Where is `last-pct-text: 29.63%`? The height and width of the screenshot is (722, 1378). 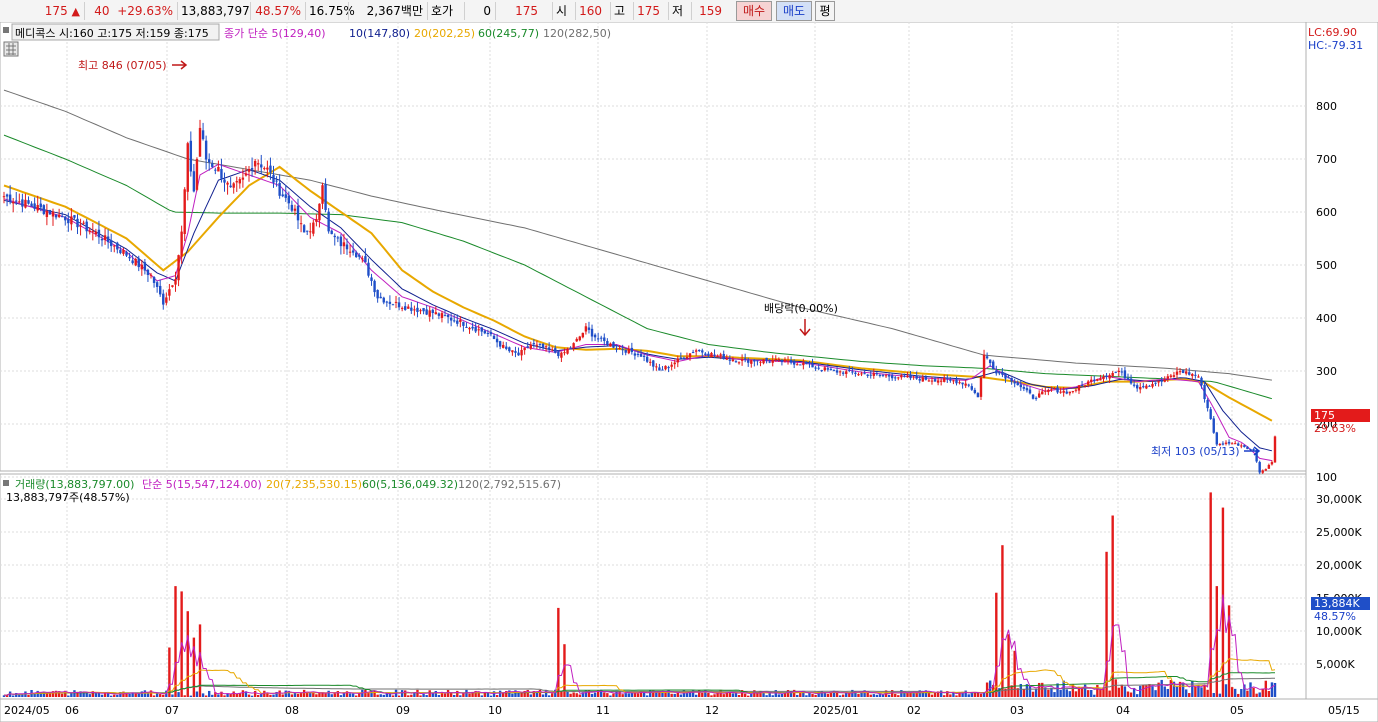
last-pct-text: 29.63% is located at coordinates (1335, 428).